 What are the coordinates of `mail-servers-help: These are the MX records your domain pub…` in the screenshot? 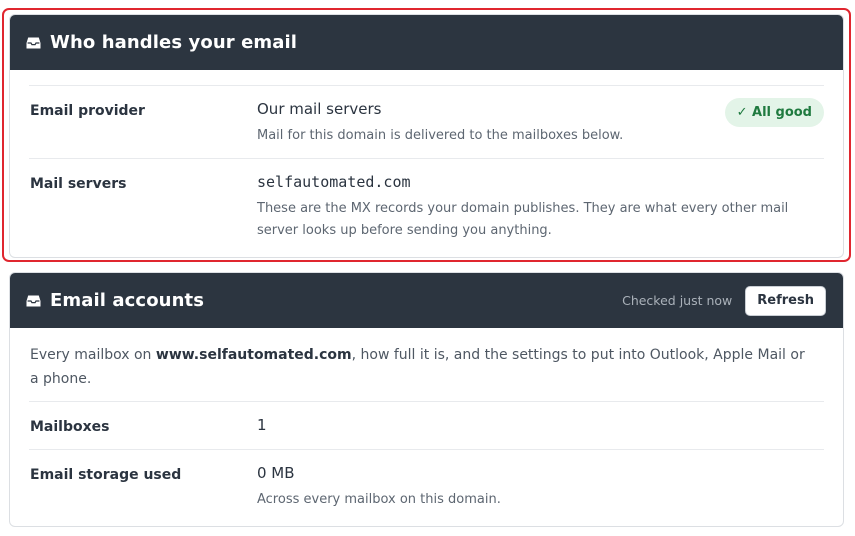 It's located at (523, 219).